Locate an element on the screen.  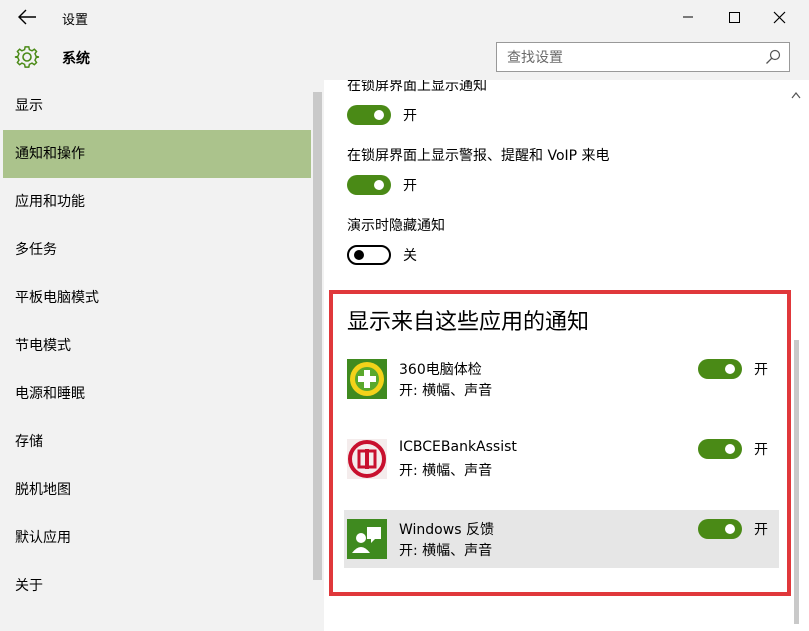
close-button is located at coordinates (780, 17).